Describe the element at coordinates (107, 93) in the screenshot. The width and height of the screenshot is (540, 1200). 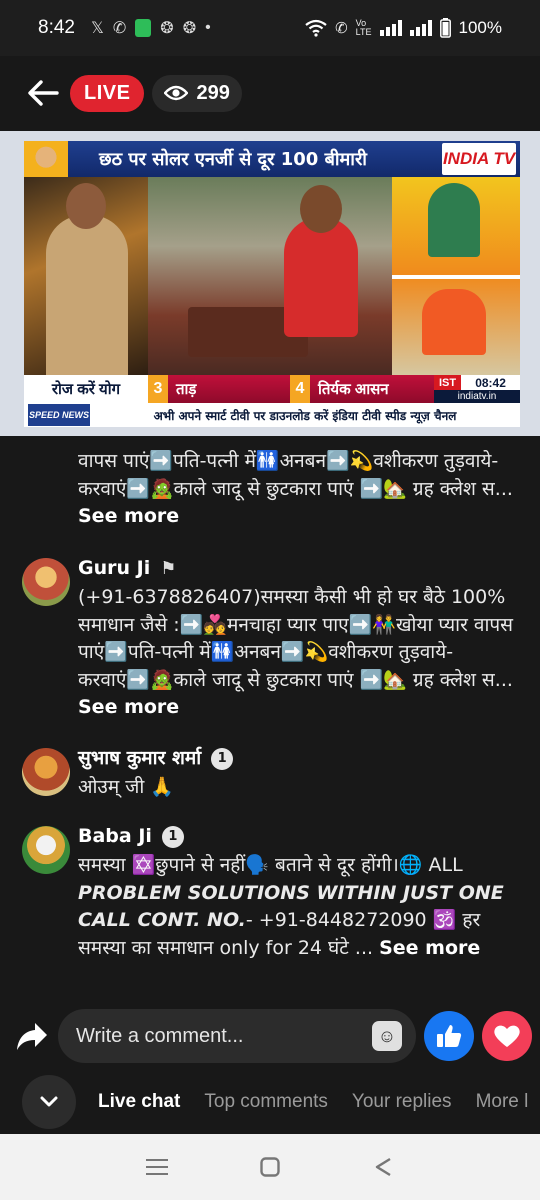
I see `live-badge: LIVE` at that location.